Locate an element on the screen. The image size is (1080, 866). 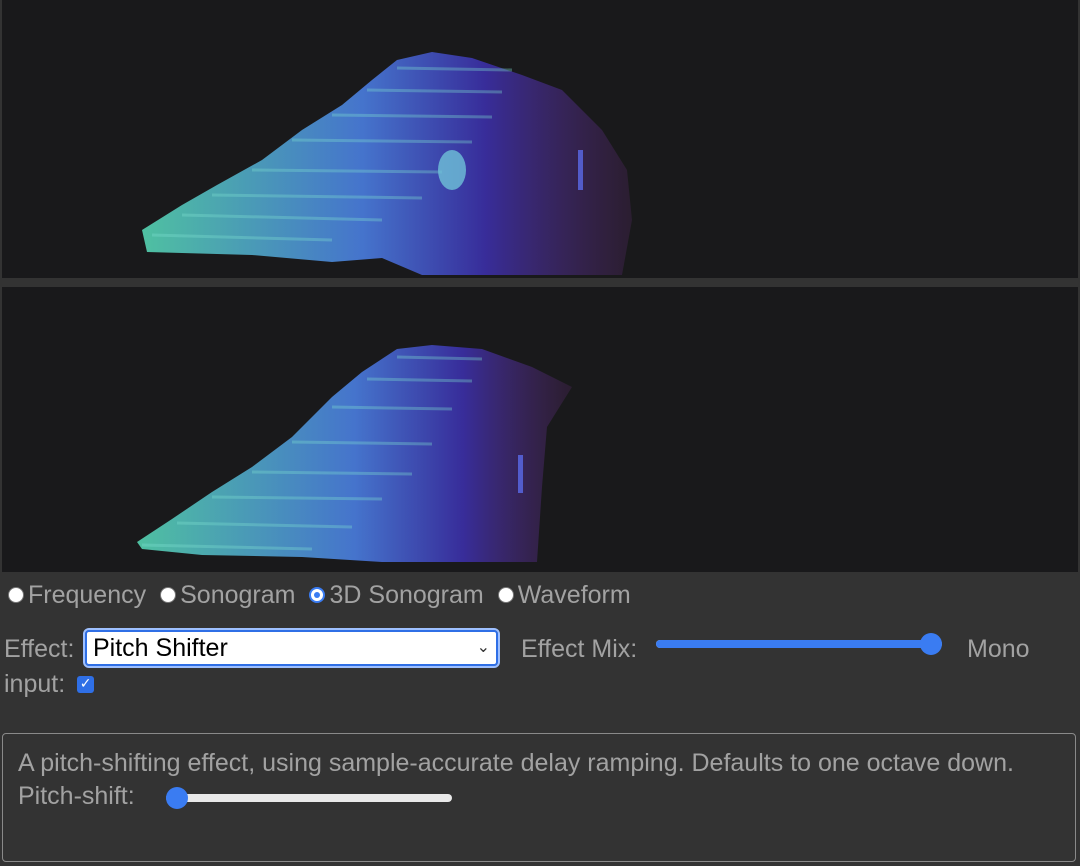
view-mode-group: Frequency Sonogram 3D Sonogram Waveform is located at coordinates (326, 595).